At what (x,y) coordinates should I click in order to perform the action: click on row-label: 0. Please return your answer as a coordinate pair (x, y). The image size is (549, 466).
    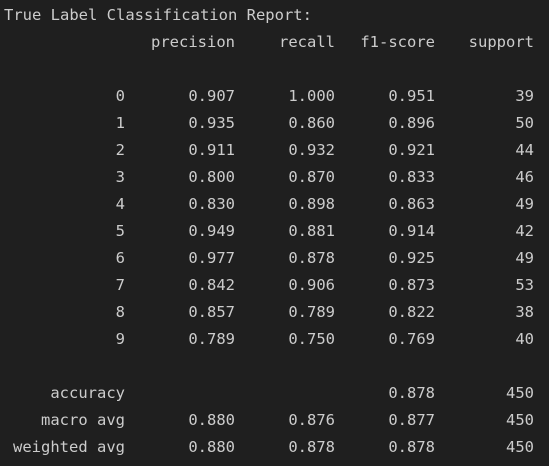
    Looking at the image, I should click on (120, 96).